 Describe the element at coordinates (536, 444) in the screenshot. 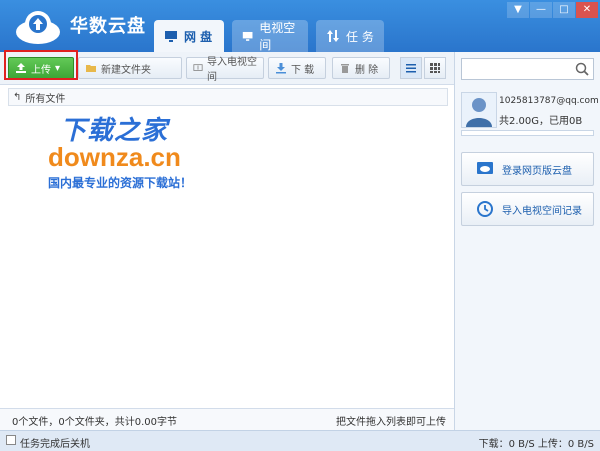

I see `transfer-speed: 下载：0 B/S 上传：0 B/S` at that location.